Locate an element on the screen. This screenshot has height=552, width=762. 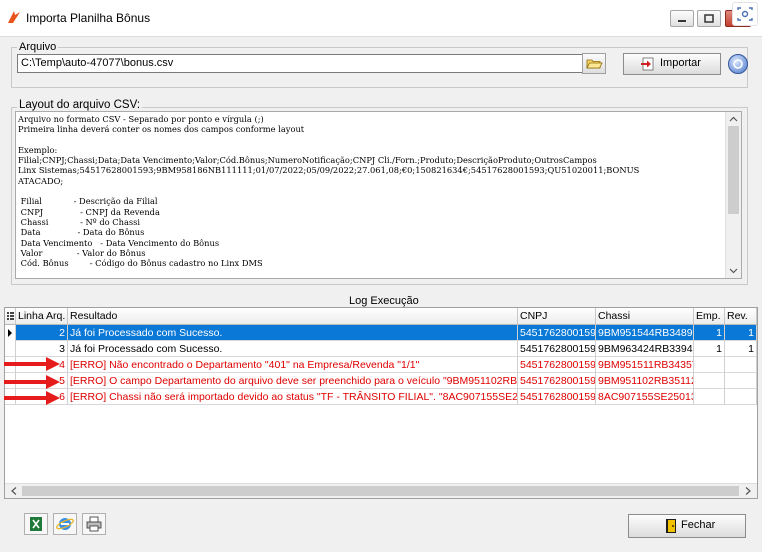
help-icon is located at coordinates (738, 64).